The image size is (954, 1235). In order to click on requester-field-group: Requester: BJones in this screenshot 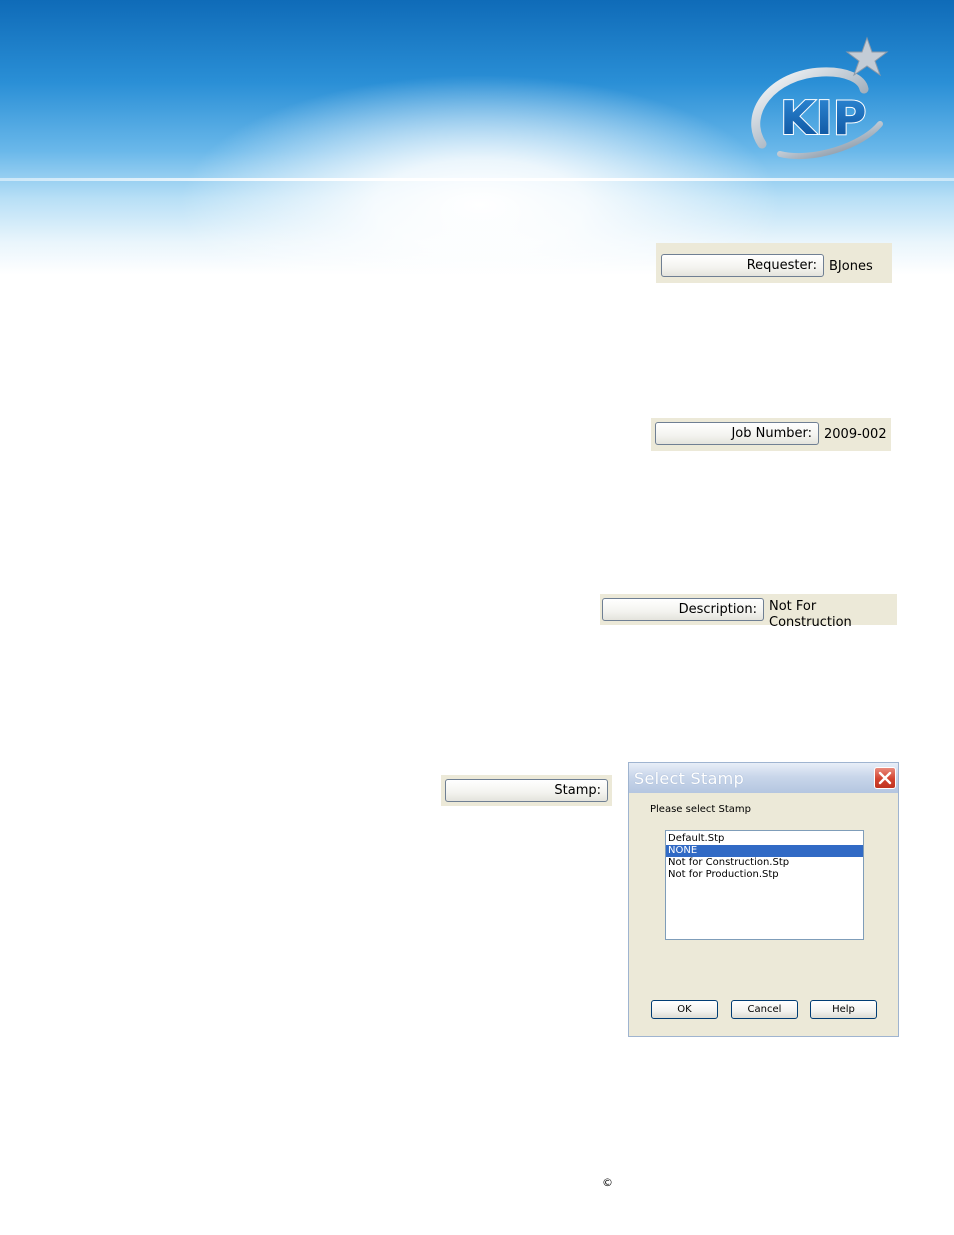, I will do `click(774, 263)`.